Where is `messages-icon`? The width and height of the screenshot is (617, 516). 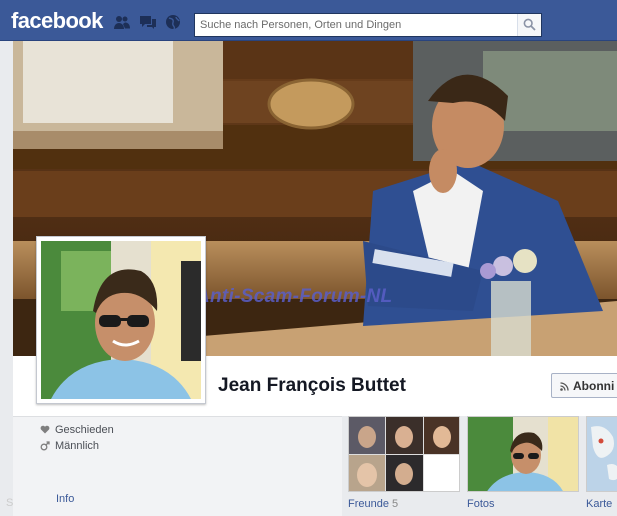 messages-icon is located at coordinates (148, 22).